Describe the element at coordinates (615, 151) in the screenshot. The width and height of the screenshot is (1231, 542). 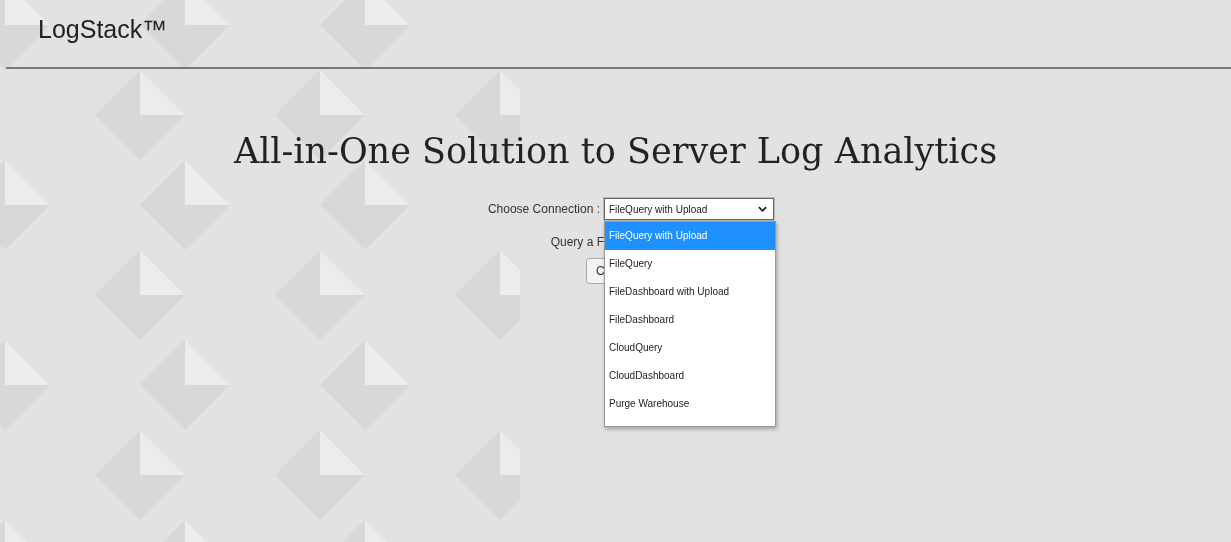
I see `page-title: All-in-One Solution to Server Log Analytics` at that location.